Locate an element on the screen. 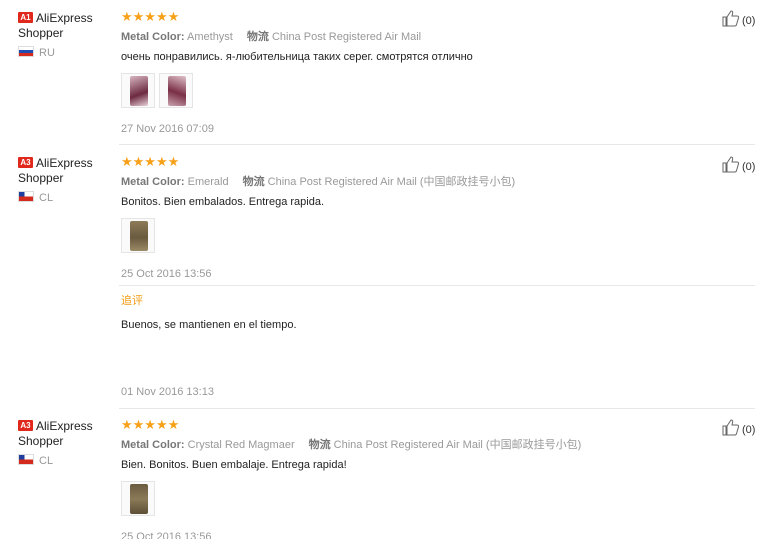 This screenshot has height=539, width=780. review-text: Bonitos. Bien embalados. Entrega rapida. is located at coordinates (223, 202).